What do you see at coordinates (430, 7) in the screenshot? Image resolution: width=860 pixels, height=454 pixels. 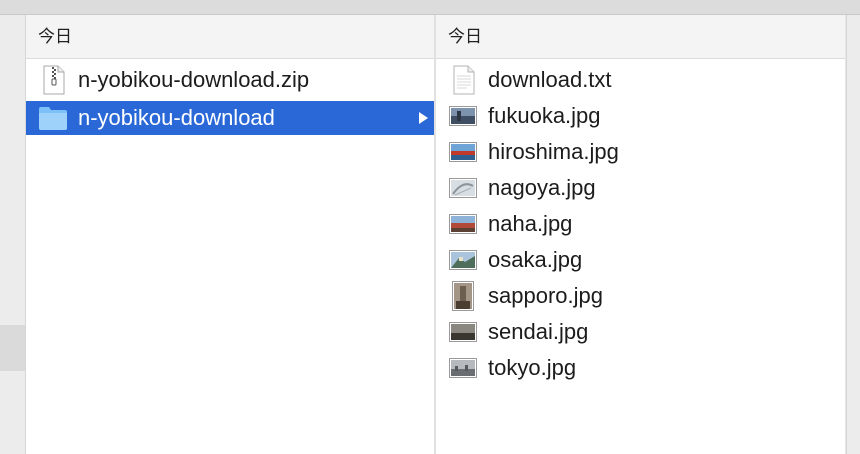 I see `toolbar-strip` at bounding box center [430, 7].